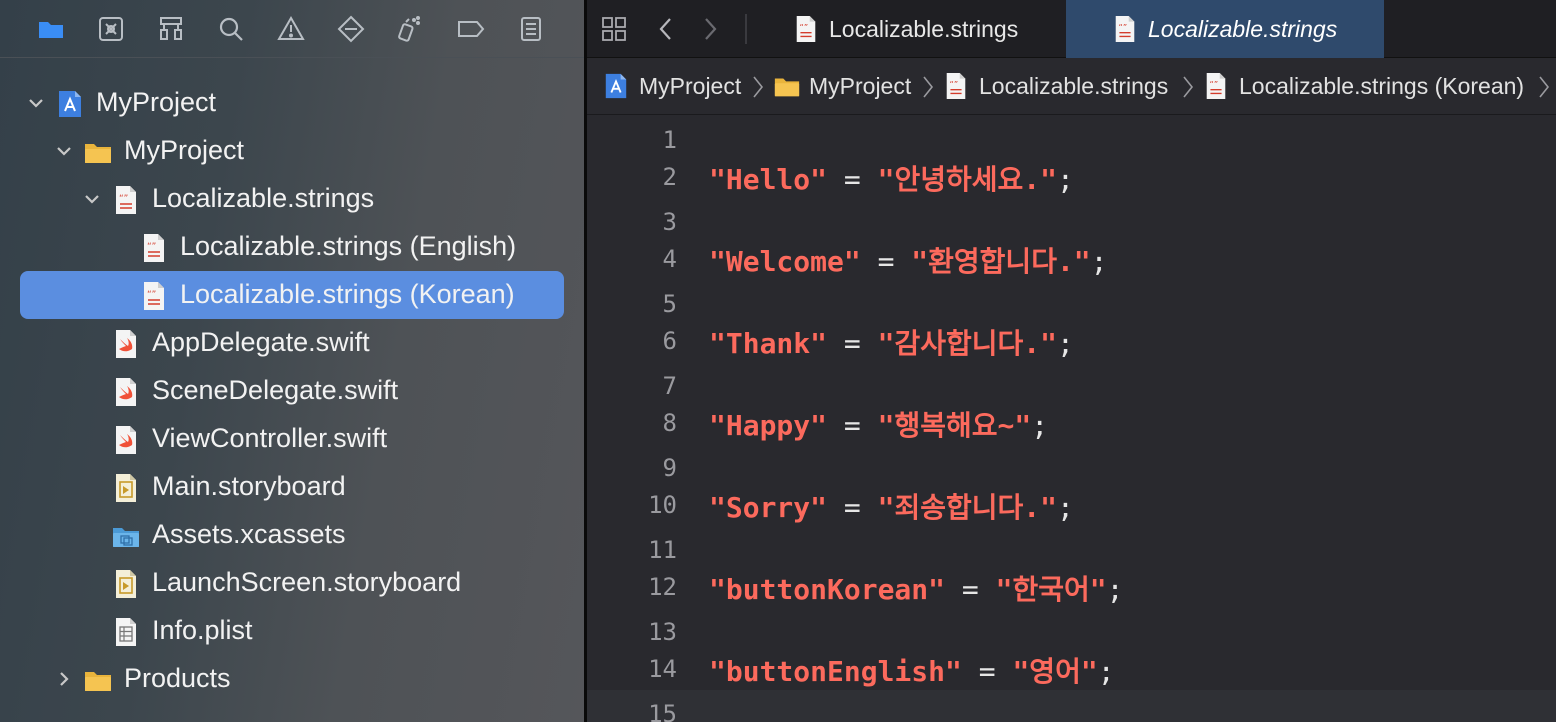  I want to click on code-line: "buttonKorean" = "한국어";, so click(916, 588).